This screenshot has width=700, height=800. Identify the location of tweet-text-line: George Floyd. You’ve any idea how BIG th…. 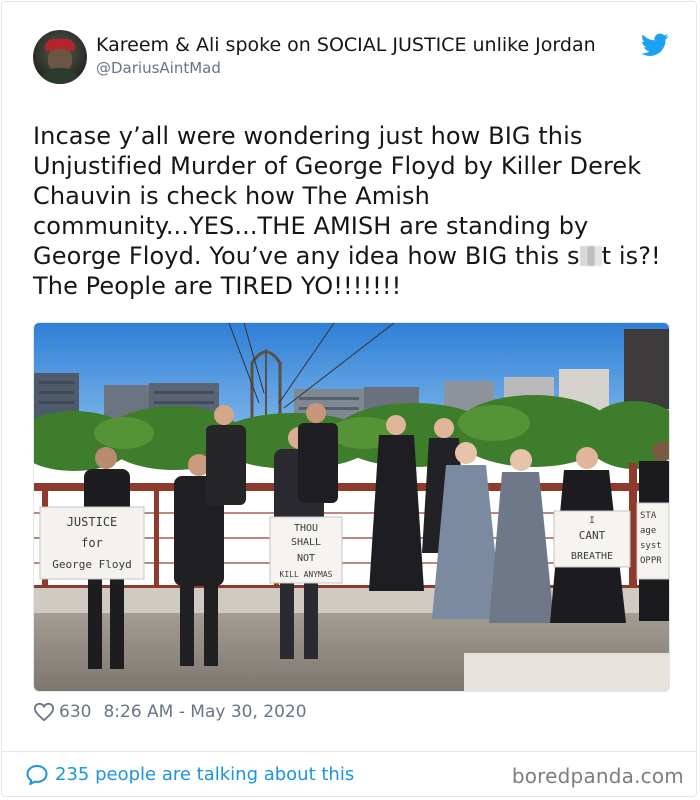
(353, 256).